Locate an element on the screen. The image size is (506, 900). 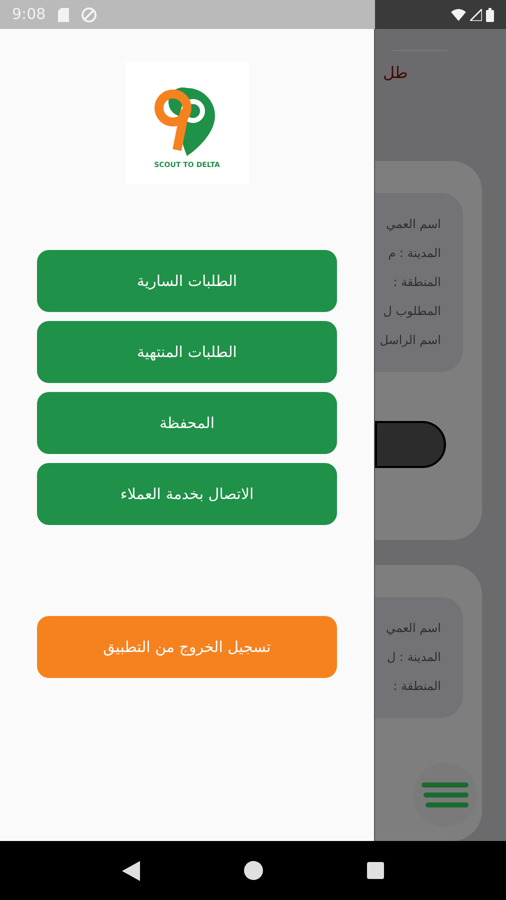
battery-icon is located at coordinates (490, 15).